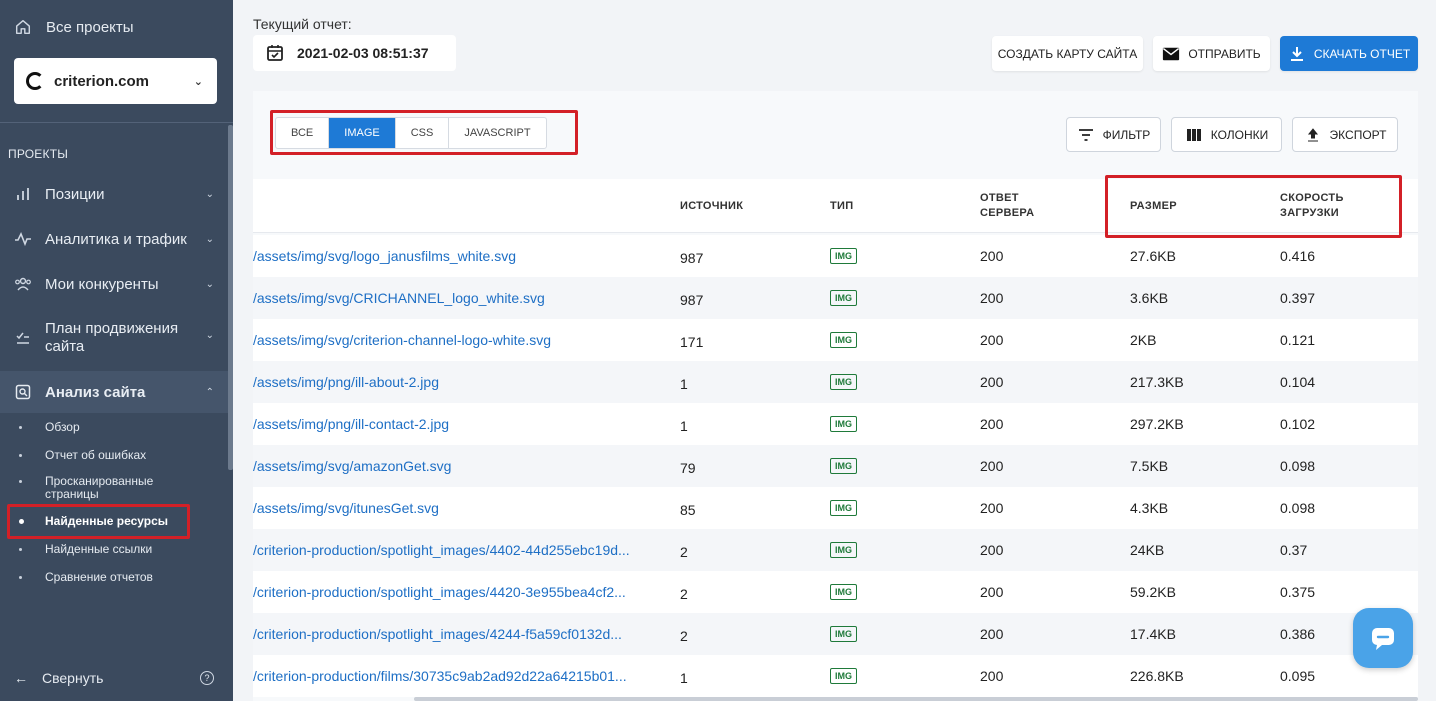 Image resolution: width=1436 pixels, height=701 pixels. What do you see at coordinates (1298, 424) in the screenshot?
I see `speed-cell: 0.102` at bounding box center [1298, 424].